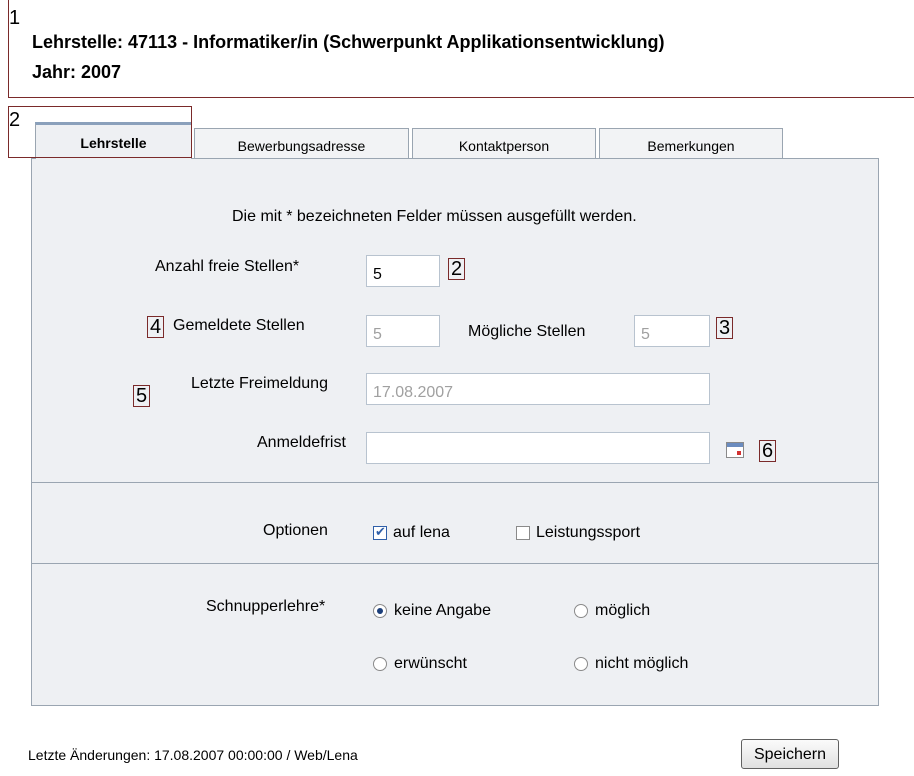 The width and height of the screenshot is (914, 776). Describe the element at coordinates (301, 143) in the screenshot. I see `tab-bewerbungsadresse: Bewerbungsadresse` at that location.